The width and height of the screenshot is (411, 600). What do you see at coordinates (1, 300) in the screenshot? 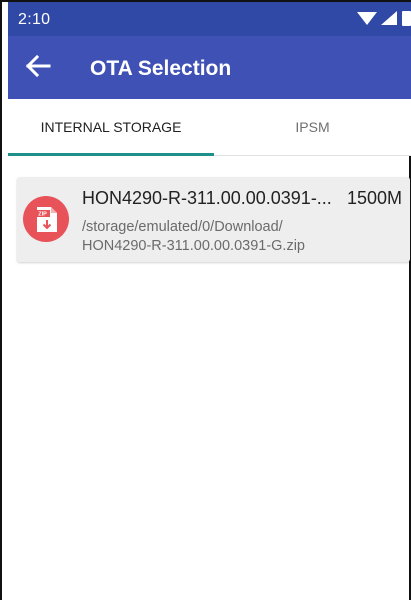
I see `frame-edge` at bounding box center [1, 300].